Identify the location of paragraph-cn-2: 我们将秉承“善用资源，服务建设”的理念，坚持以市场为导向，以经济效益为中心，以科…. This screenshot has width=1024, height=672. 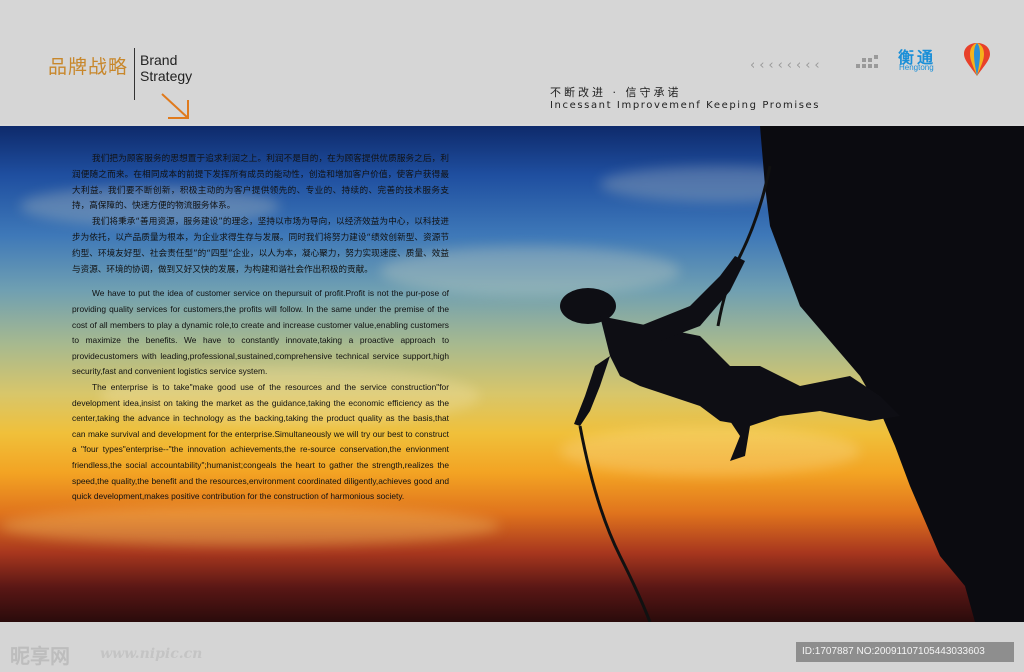
(260, 246).